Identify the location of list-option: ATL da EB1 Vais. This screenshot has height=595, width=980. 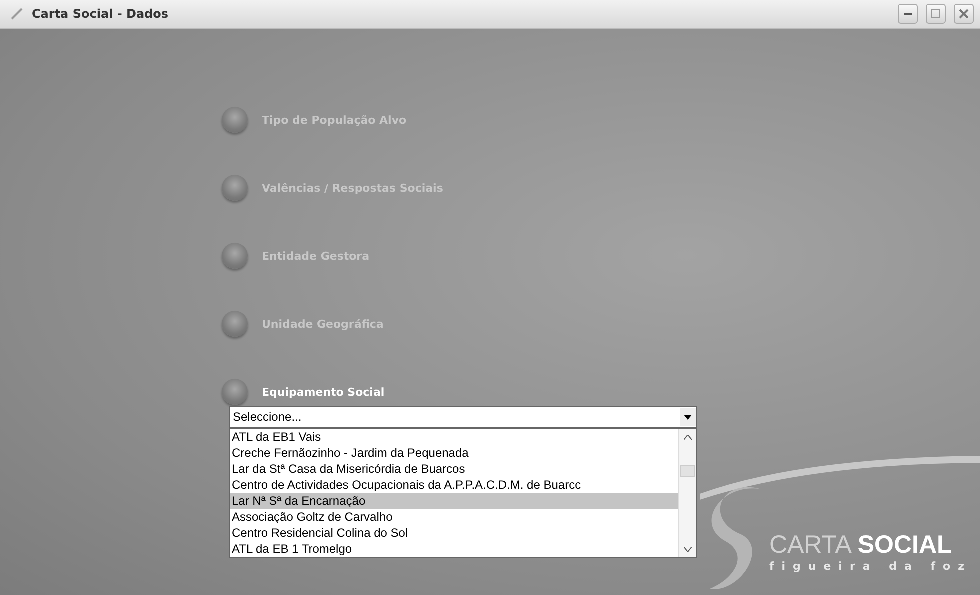
(454, 437).